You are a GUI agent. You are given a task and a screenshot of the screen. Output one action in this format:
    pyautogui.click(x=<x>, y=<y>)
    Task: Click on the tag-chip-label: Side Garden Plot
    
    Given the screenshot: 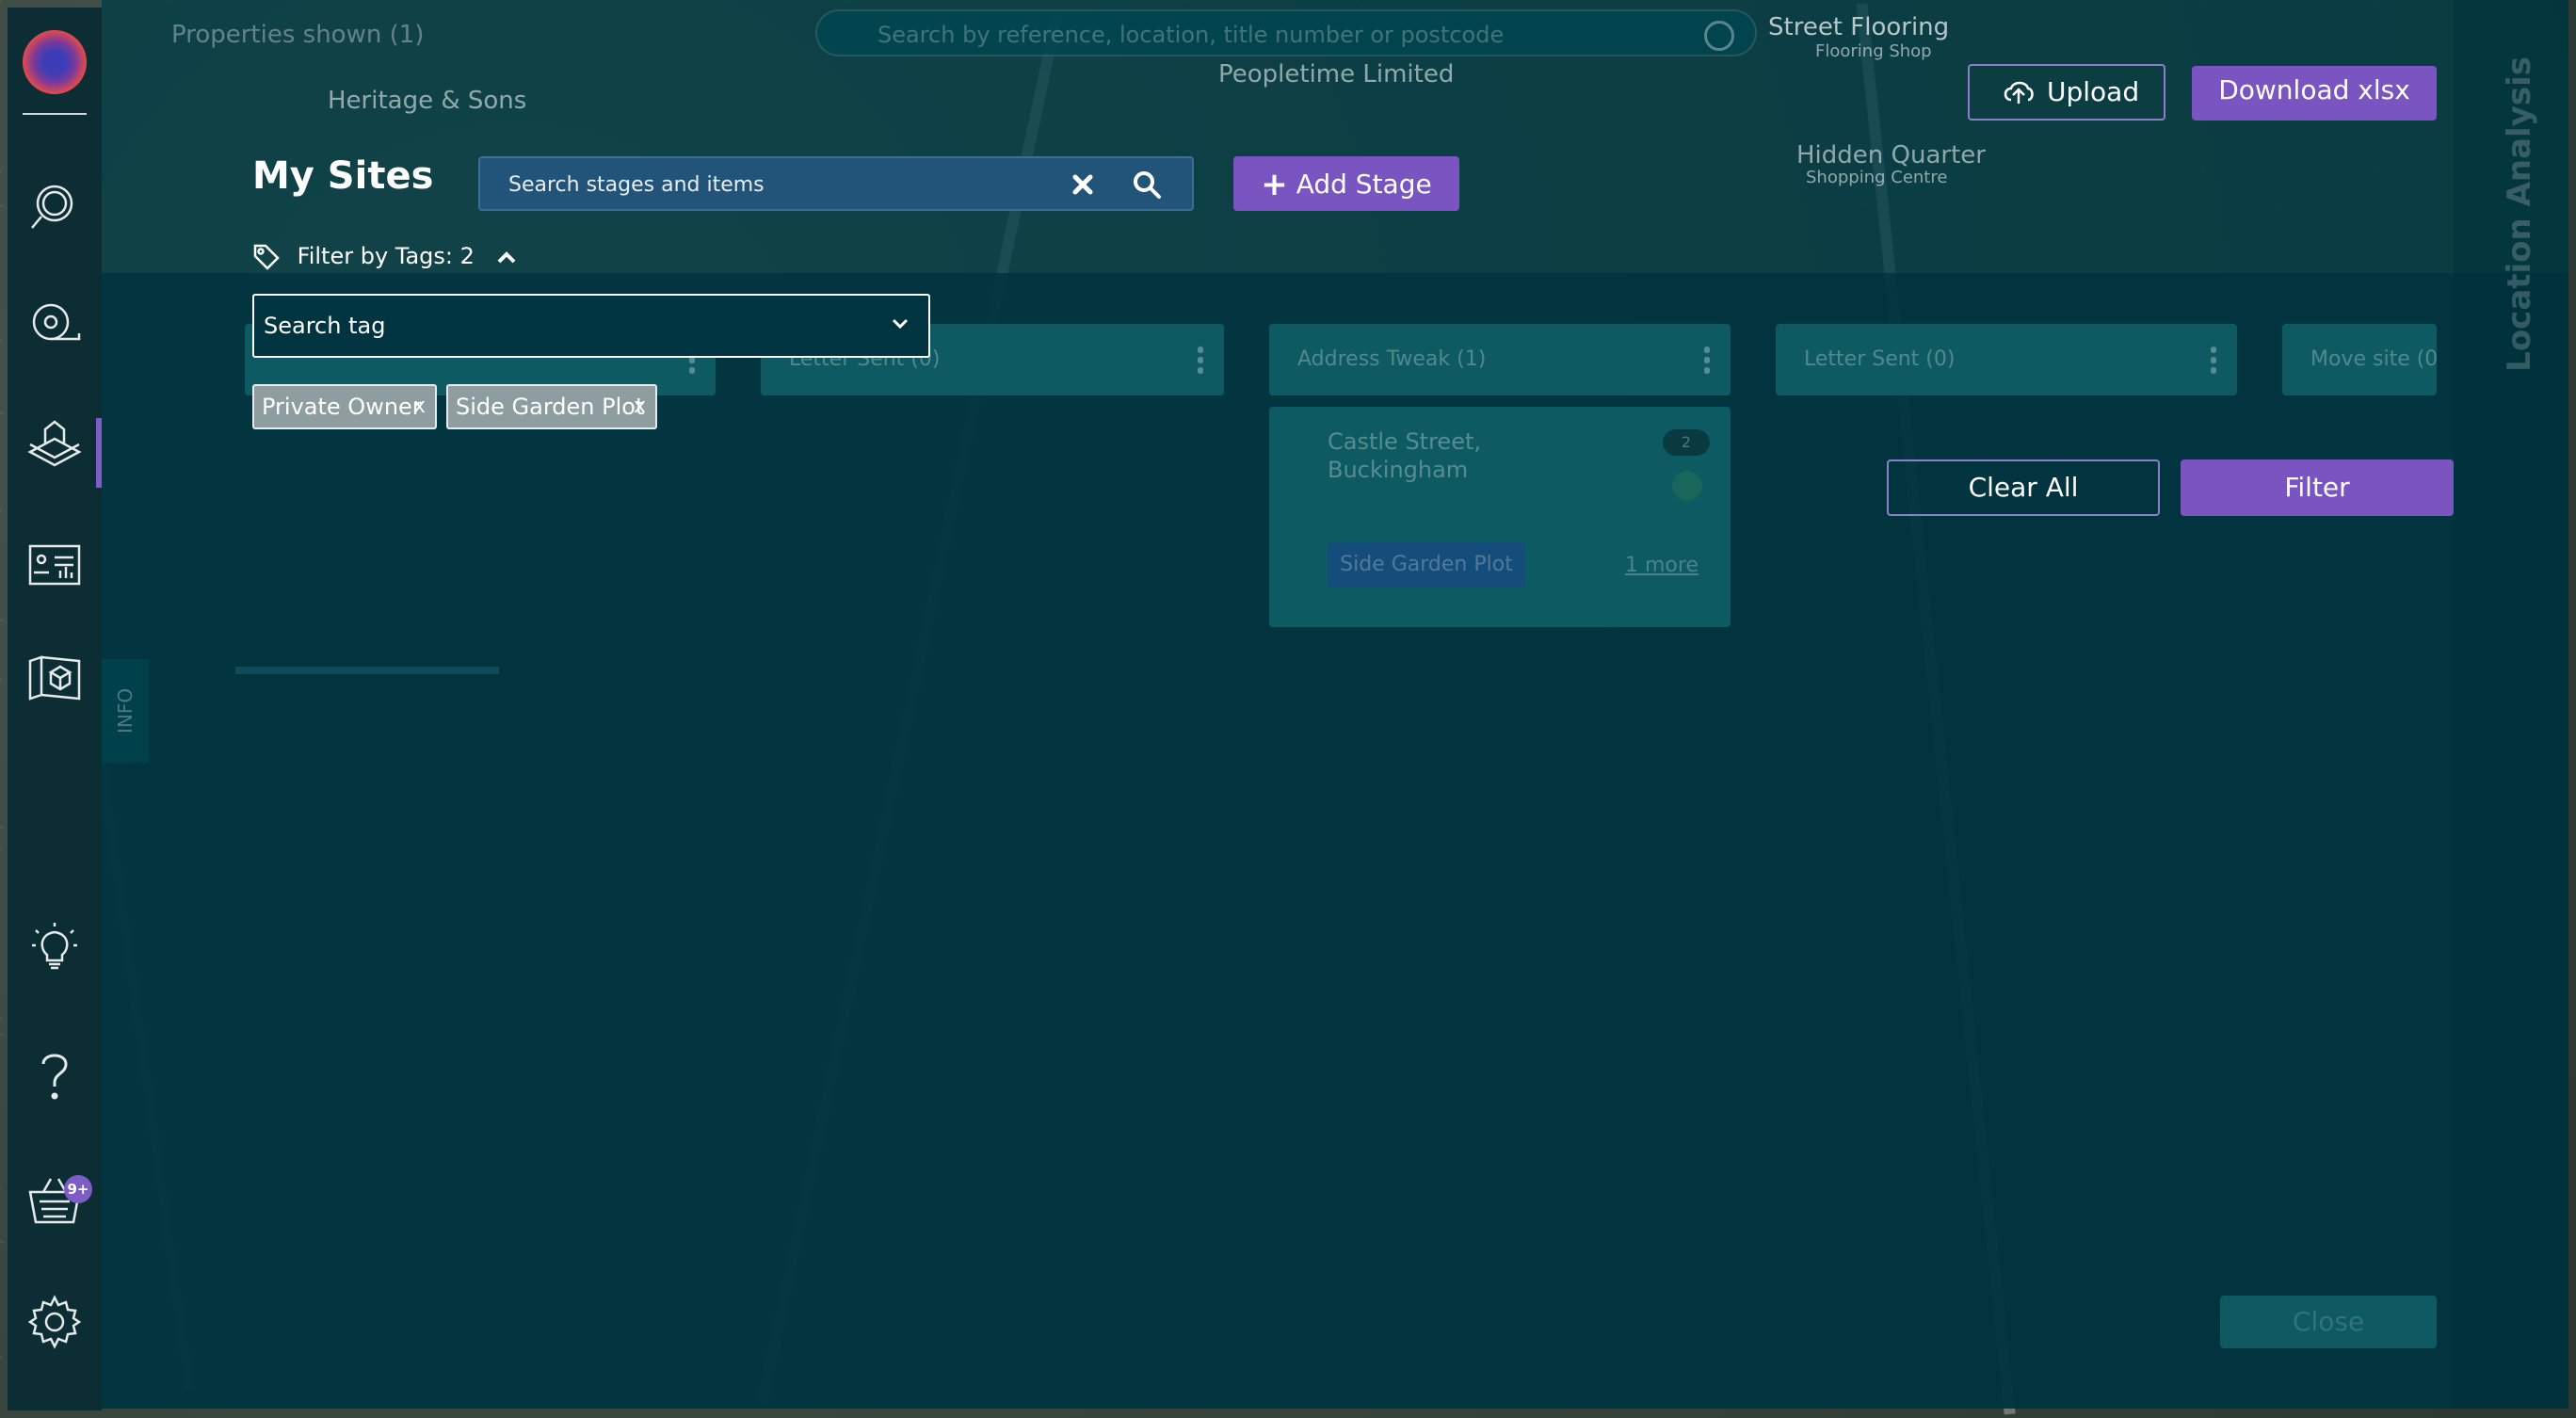 What is the action you would take?
    pyautogui.click(x=550, y=407)
    